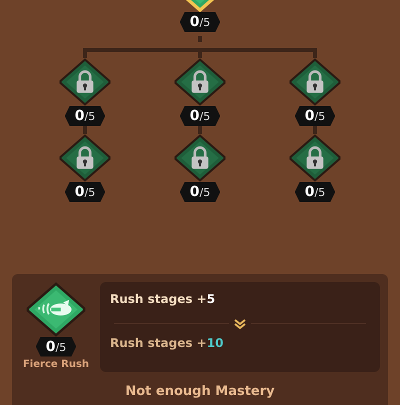 The height and width of the screenshot is (405, 400). Describe the element at coordinates (240, 324) in the screenshot. I see `chevron-down-icon` at that location.